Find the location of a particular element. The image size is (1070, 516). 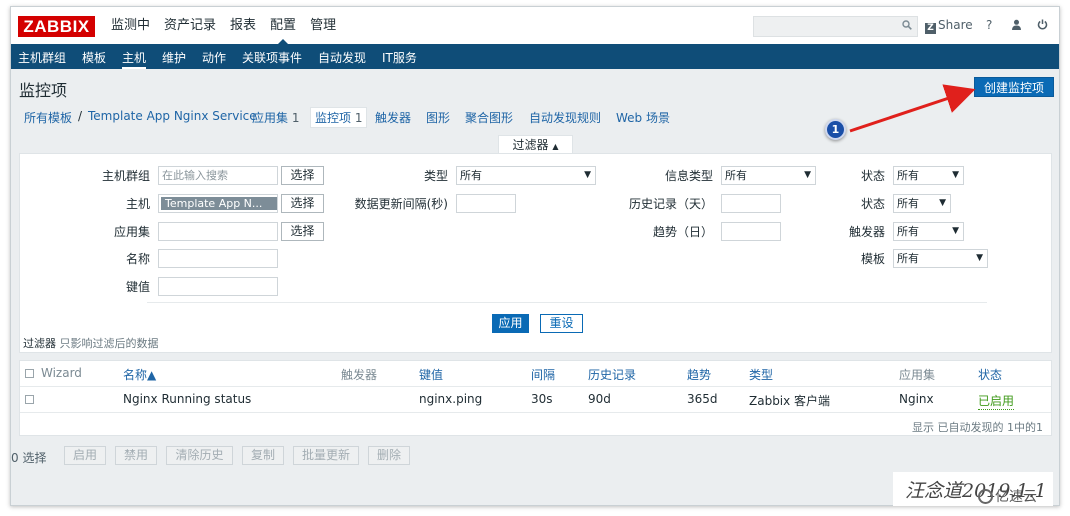

watermark: 汪念道2019.1.1 亿速云 is located at coordinates (973, 489).